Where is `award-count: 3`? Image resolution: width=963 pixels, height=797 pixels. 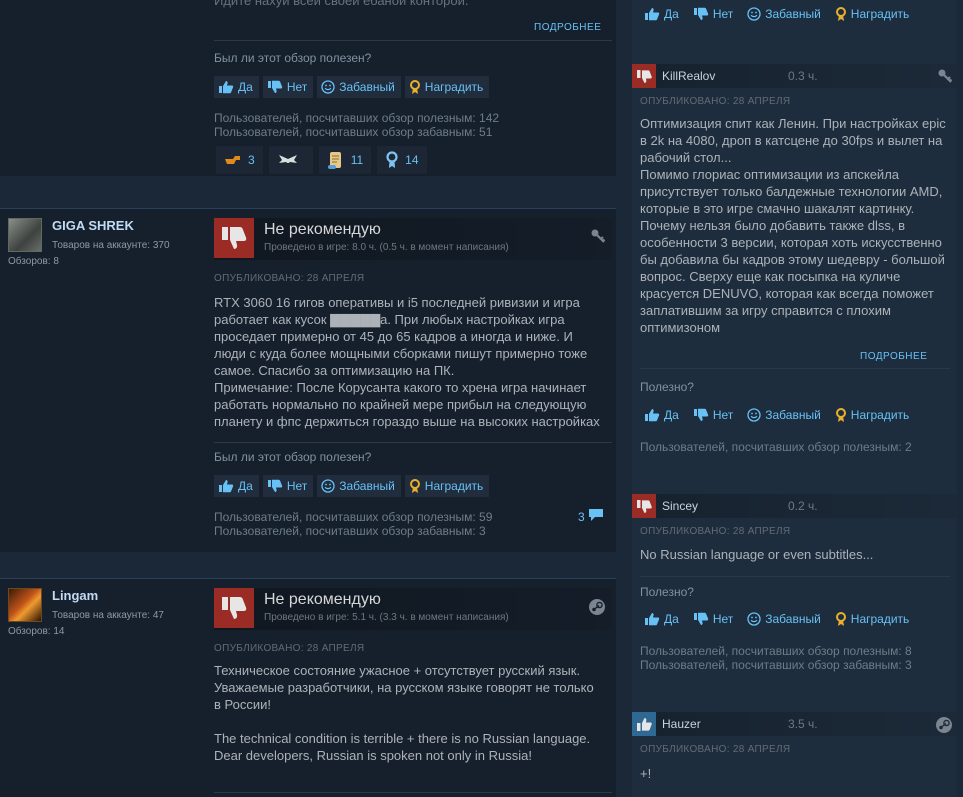 award-count: 3 is located at coordinates (251, 160).